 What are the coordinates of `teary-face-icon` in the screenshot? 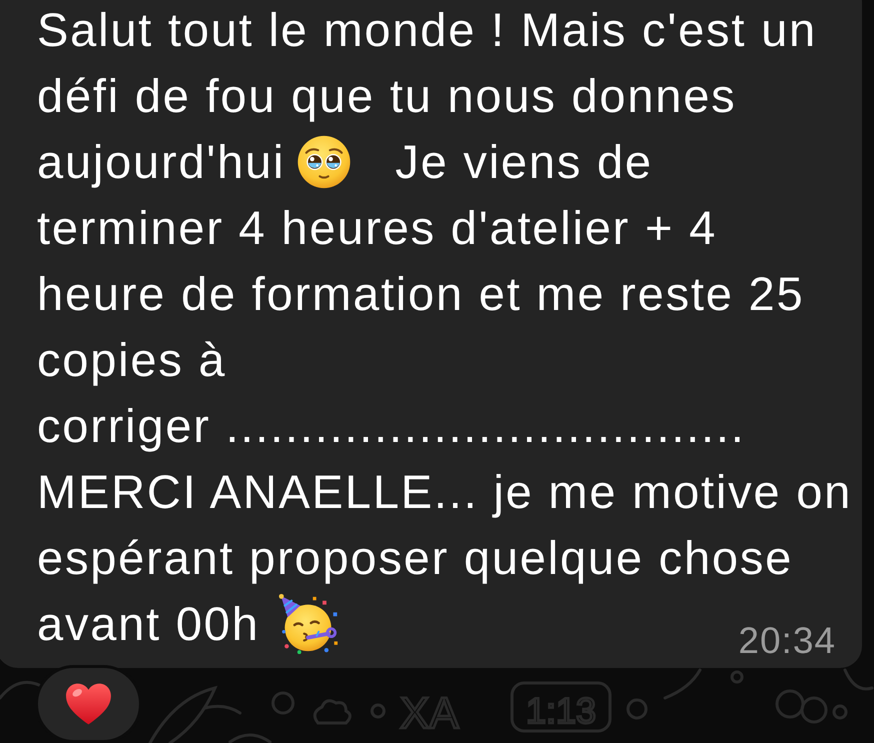 It's located at (324, 162).